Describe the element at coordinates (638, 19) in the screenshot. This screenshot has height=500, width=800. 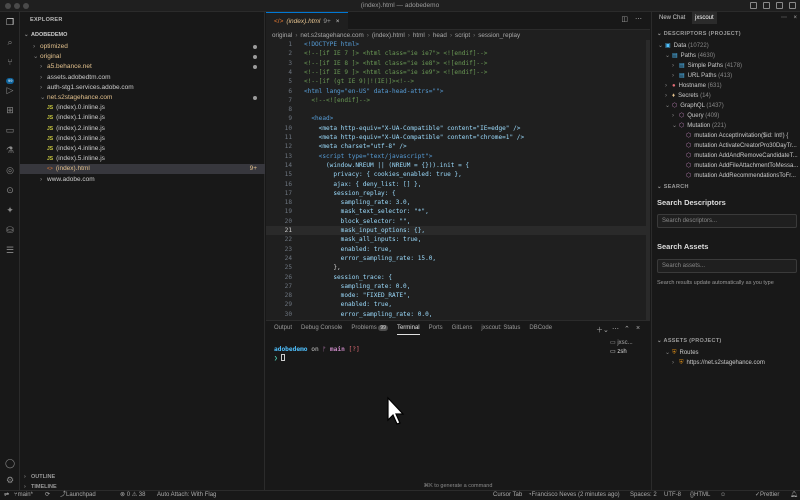
I see `more-actions-icon: ⋯` at that location.